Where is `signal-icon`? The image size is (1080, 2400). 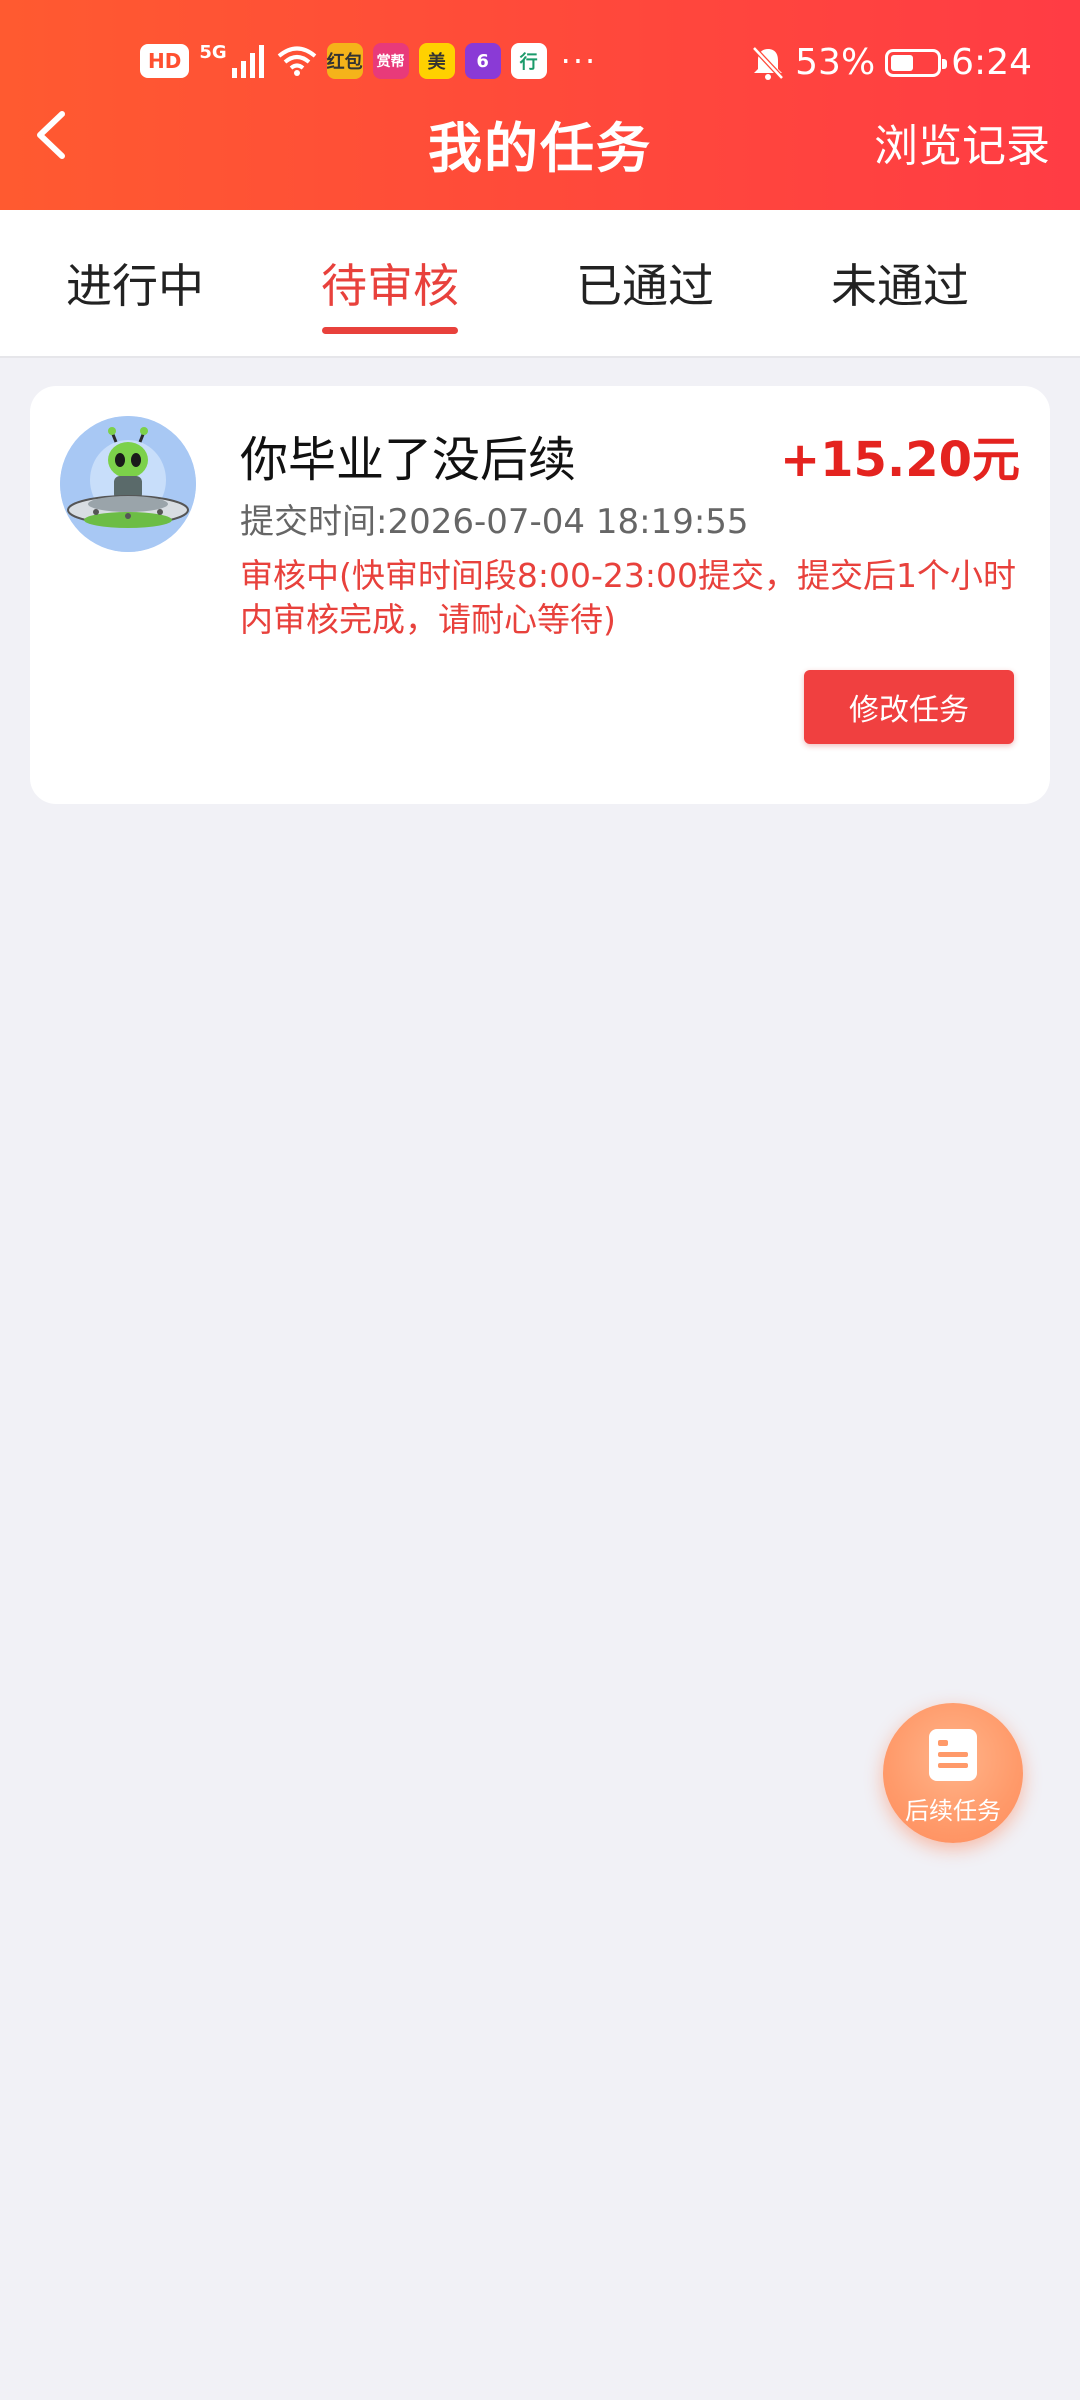 signal-icon is located at coordinates (247, 61).